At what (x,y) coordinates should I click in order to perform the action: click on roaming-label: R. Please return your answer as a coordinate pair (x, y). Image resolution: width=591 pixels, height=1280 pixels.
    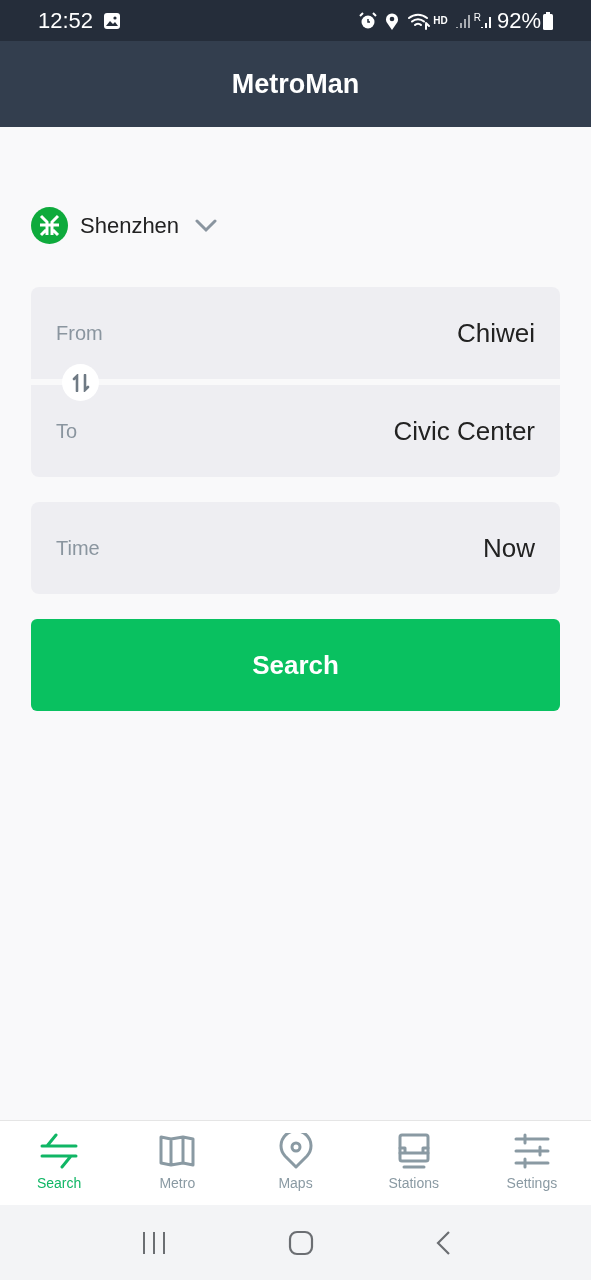
    Looking at the image, I should click on (477, 18).